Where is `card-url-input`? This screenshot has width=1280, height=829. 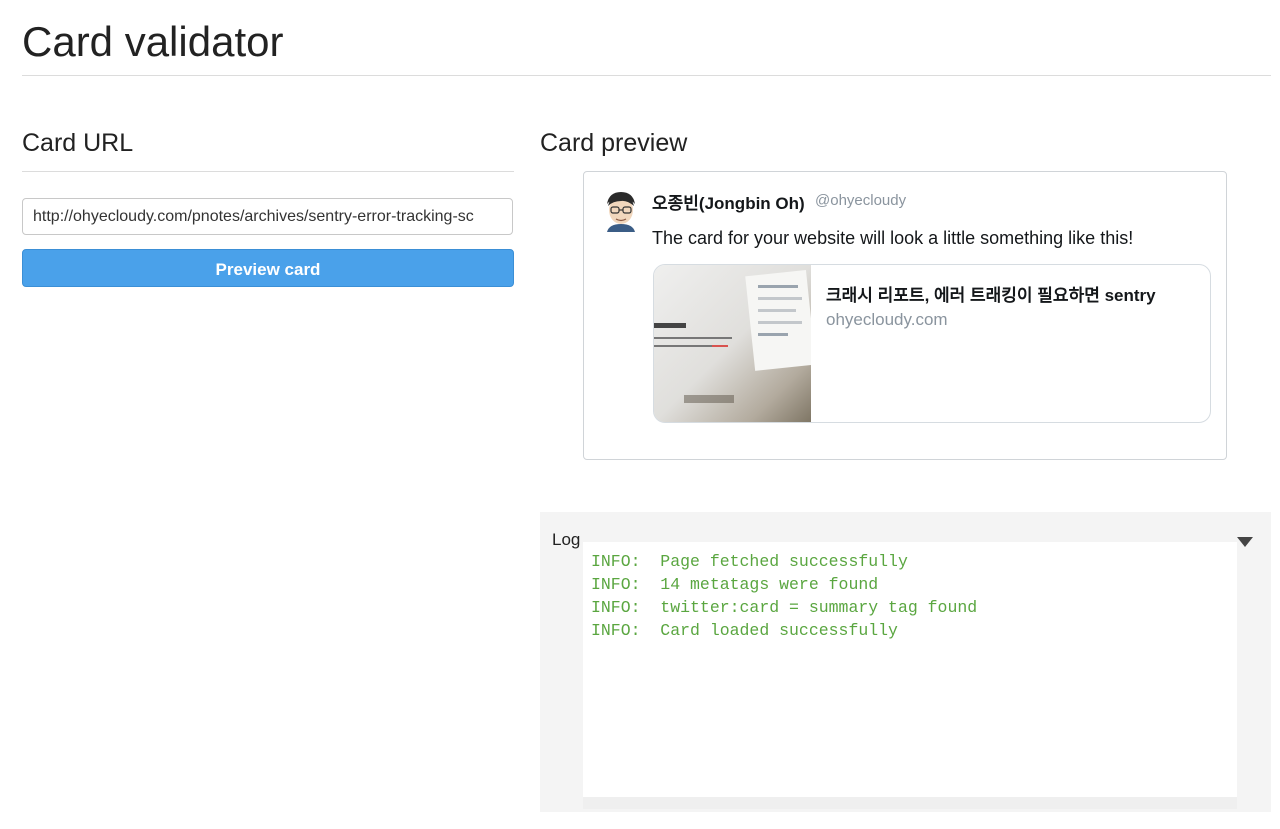 card-url-input is located at coordinates (267, 216).